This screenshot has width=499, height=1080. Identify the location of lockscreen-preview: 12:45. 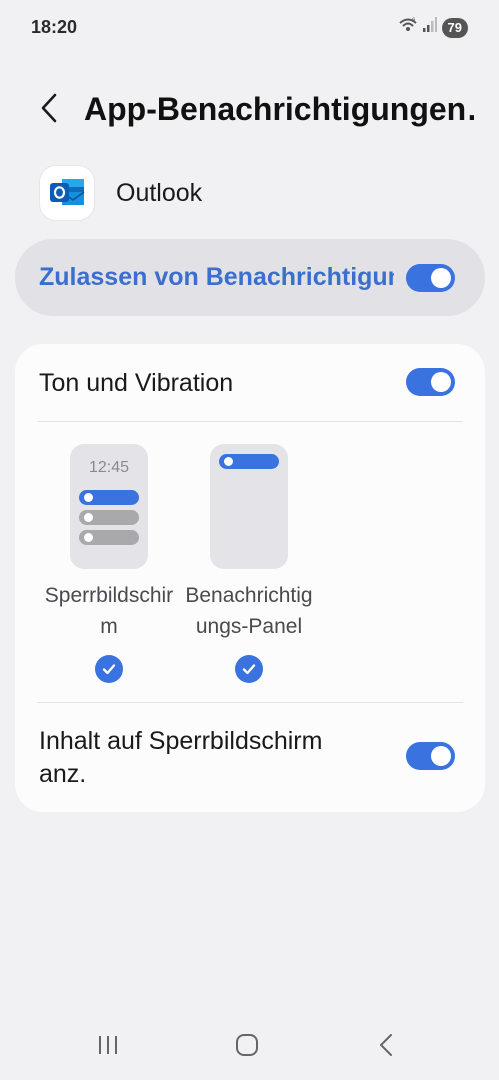
(109, 506).